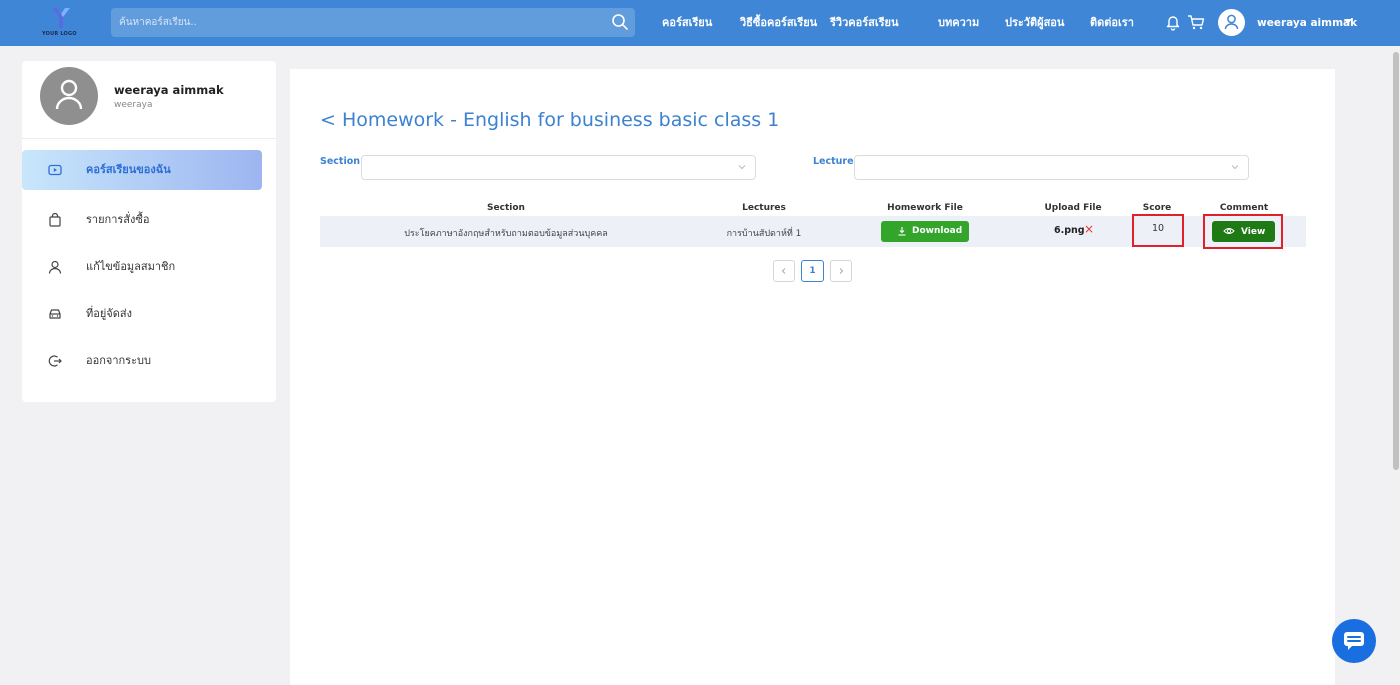 The height and width of the screenshot is (685, 1400). What do you see at coordinates (1034, 23) in the screenshot?
I see `nav-instructors: ประวัติผู้สอน` at bounding box center [1034, 23].